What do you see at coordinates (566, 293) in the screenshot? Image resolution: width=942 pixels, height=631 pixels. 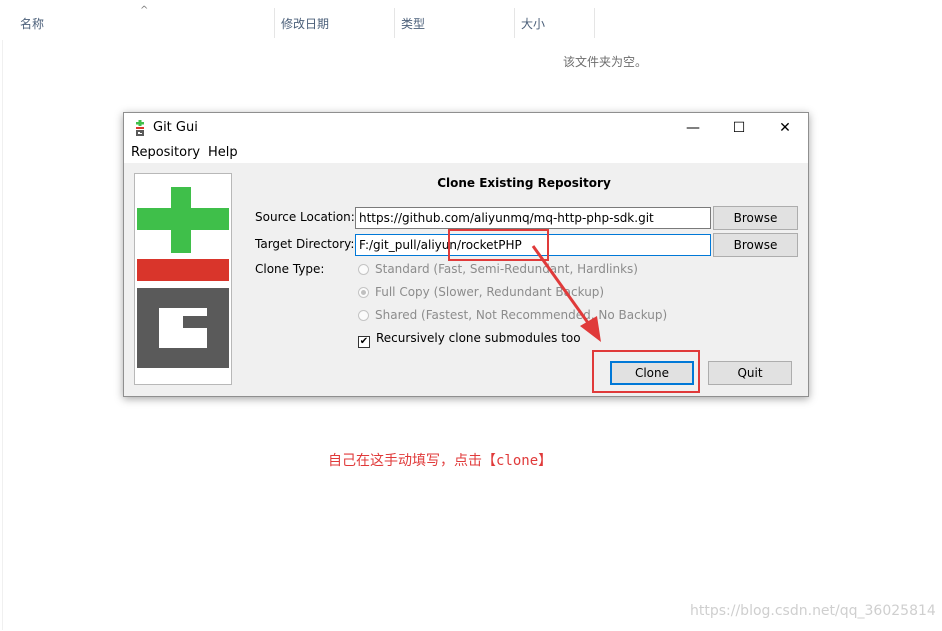 I see `annotation-arrow` at bounding box center [566, 293].